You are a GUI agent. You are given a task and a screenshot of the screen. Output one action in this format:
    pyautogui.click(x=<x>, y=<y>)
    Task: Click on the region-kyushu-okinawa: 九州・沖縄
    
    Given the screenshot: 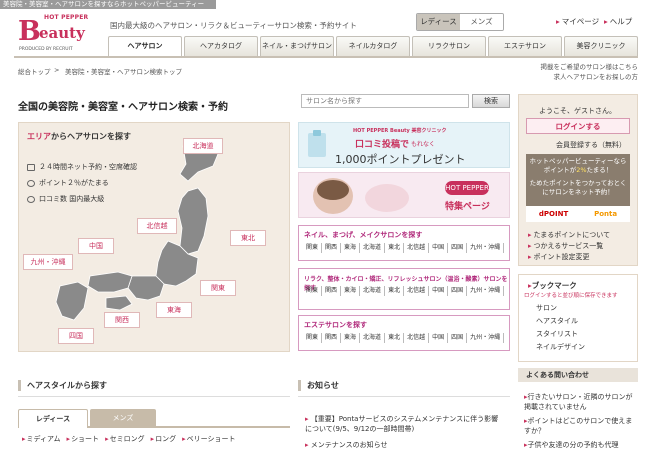 What is the action you would take?
    pyautogui.click(x=48, y=262)
    